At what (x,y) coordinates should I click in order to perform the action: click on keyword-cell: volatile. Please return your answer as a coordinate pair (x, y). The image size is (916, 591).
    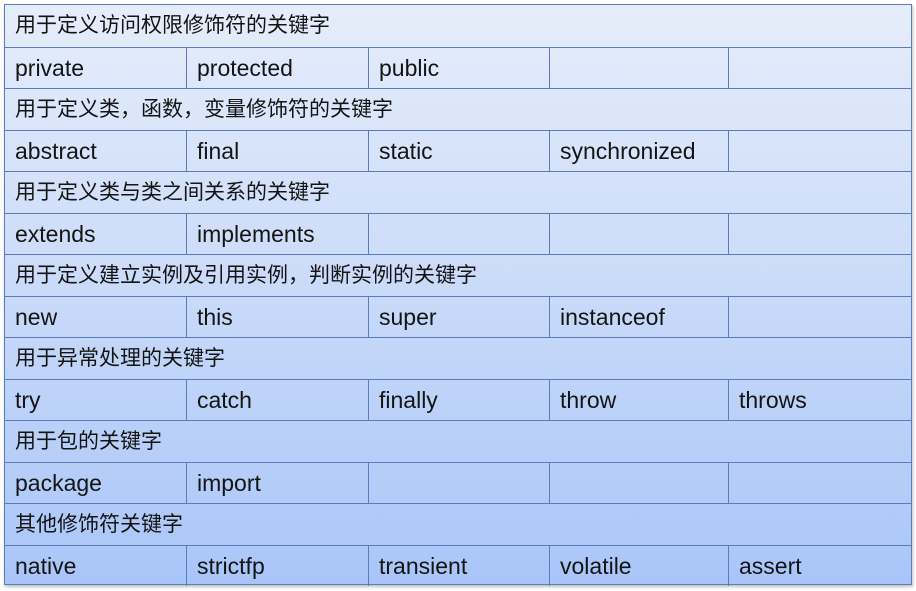
    Looking at the image, I should click on (638, 565).